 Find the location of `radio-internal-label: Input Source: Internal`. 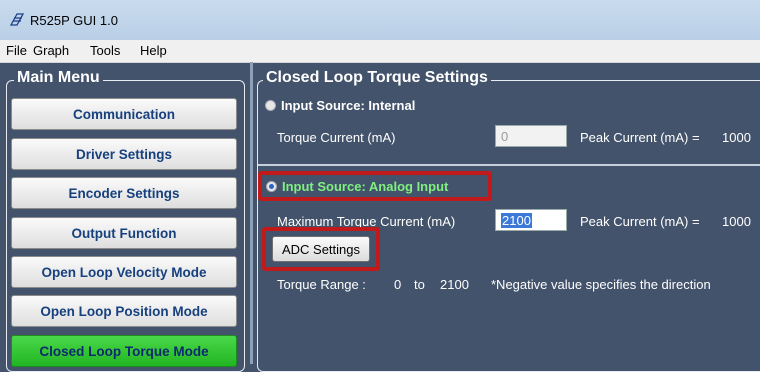

radio-internal-label: Input Source: Internal is located at coordinates (348, 105).